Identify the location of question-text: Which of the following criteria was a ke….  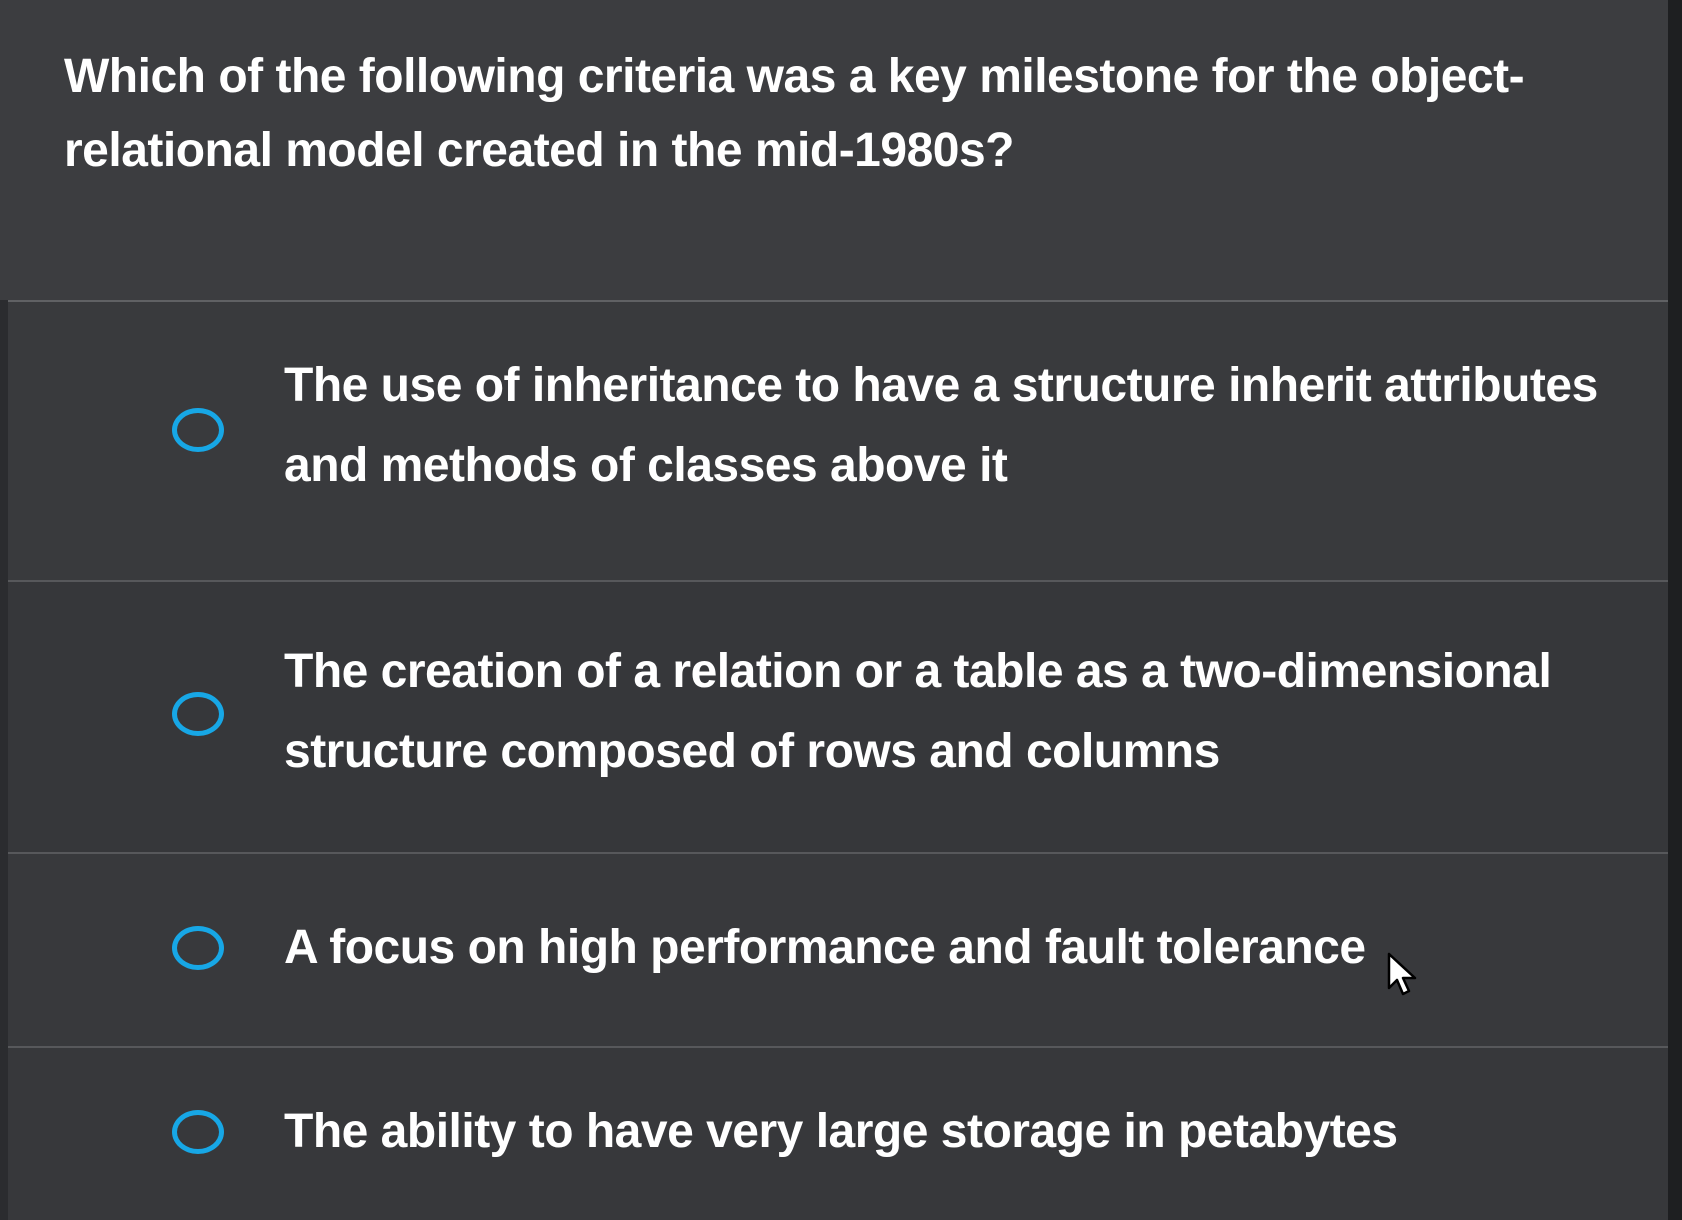
(794, 113).